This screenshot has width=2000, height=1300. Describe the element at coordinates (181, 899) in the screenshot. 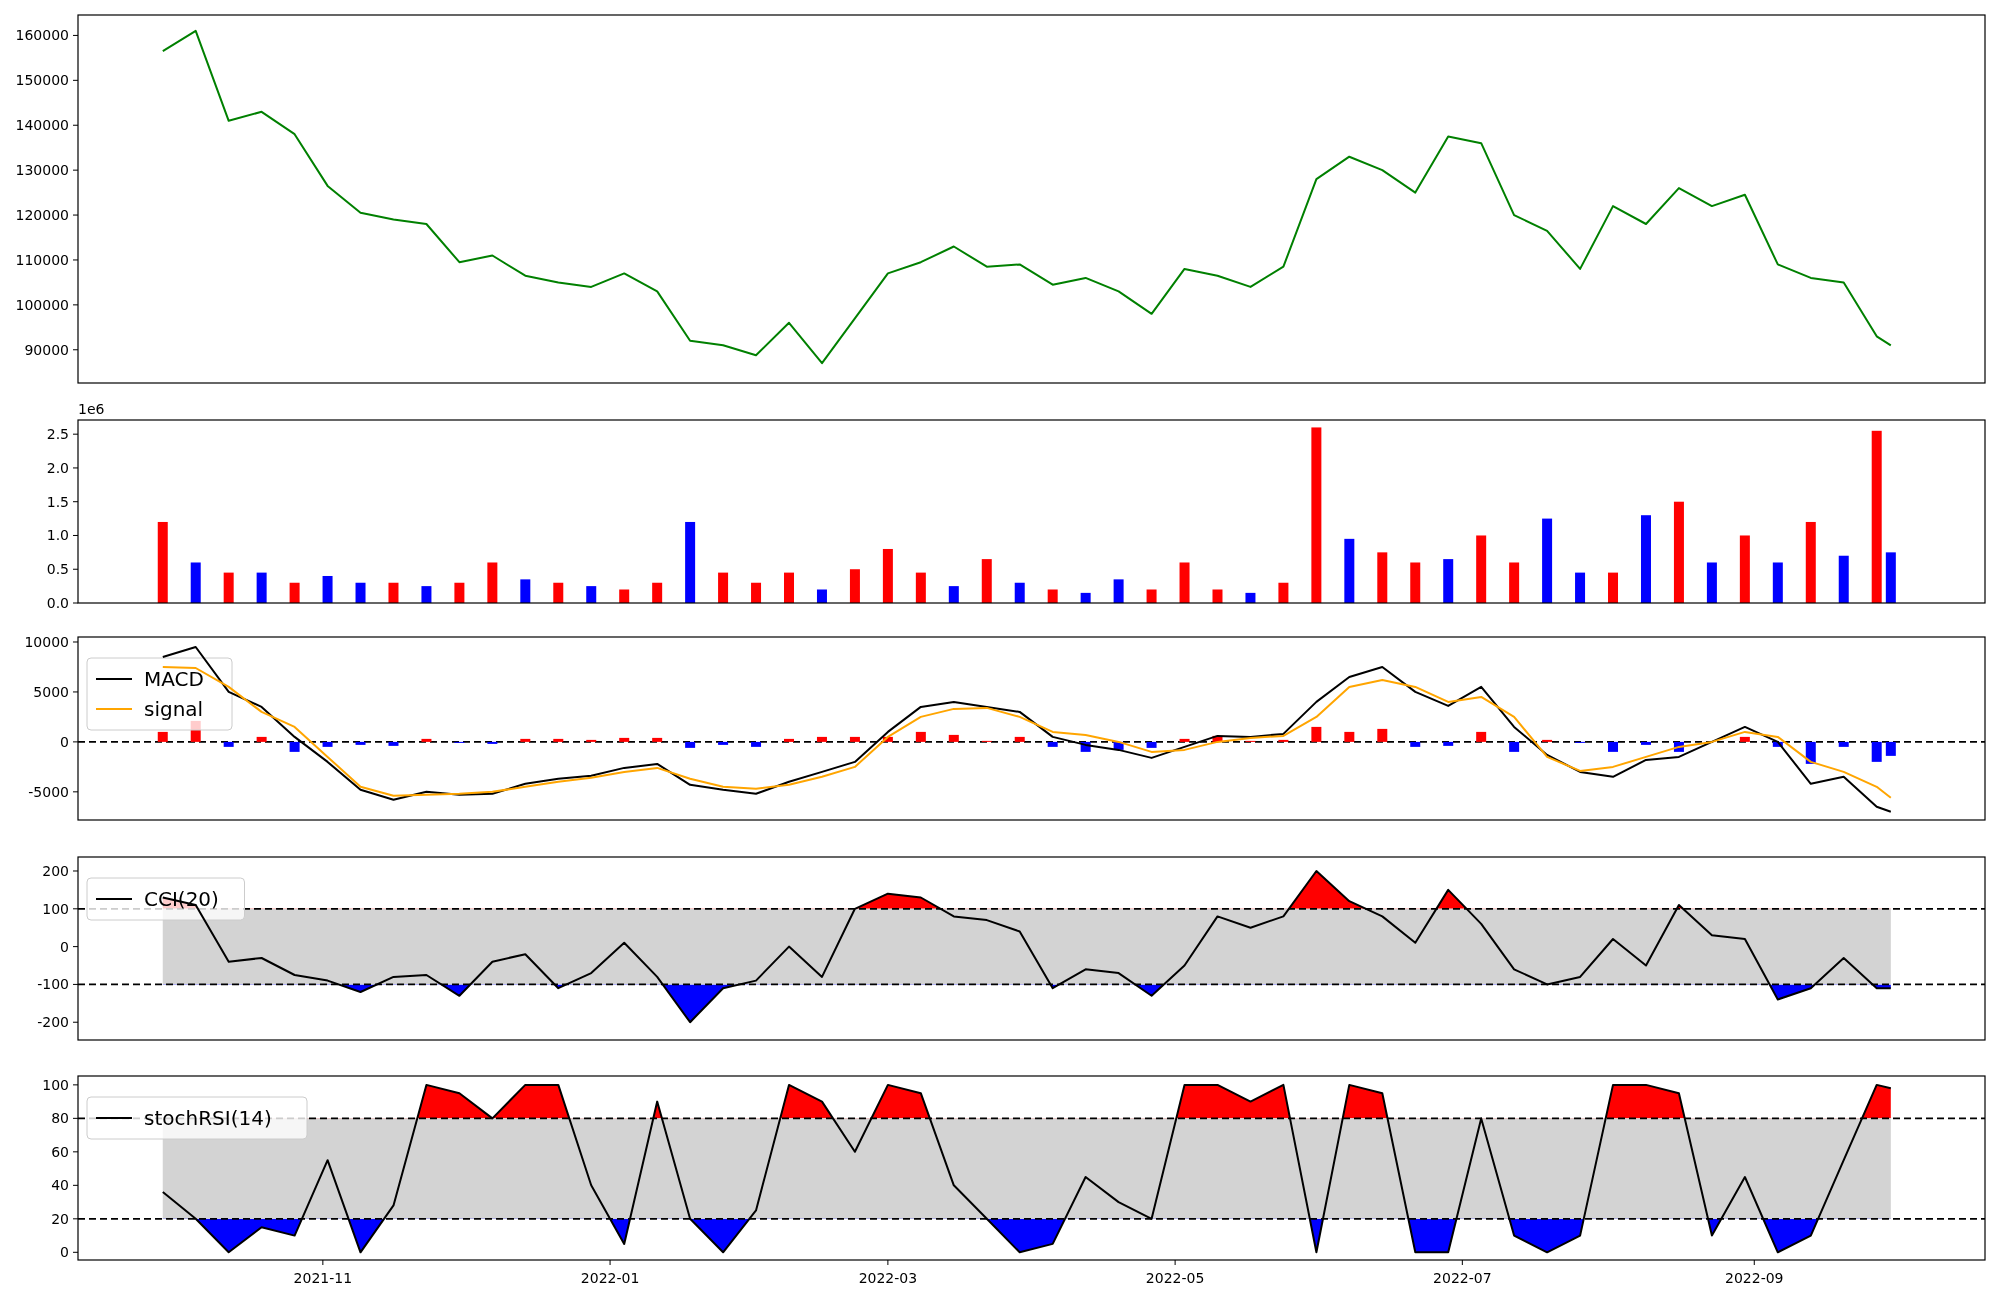

I see `legend-label: CCI(20)` at that location.